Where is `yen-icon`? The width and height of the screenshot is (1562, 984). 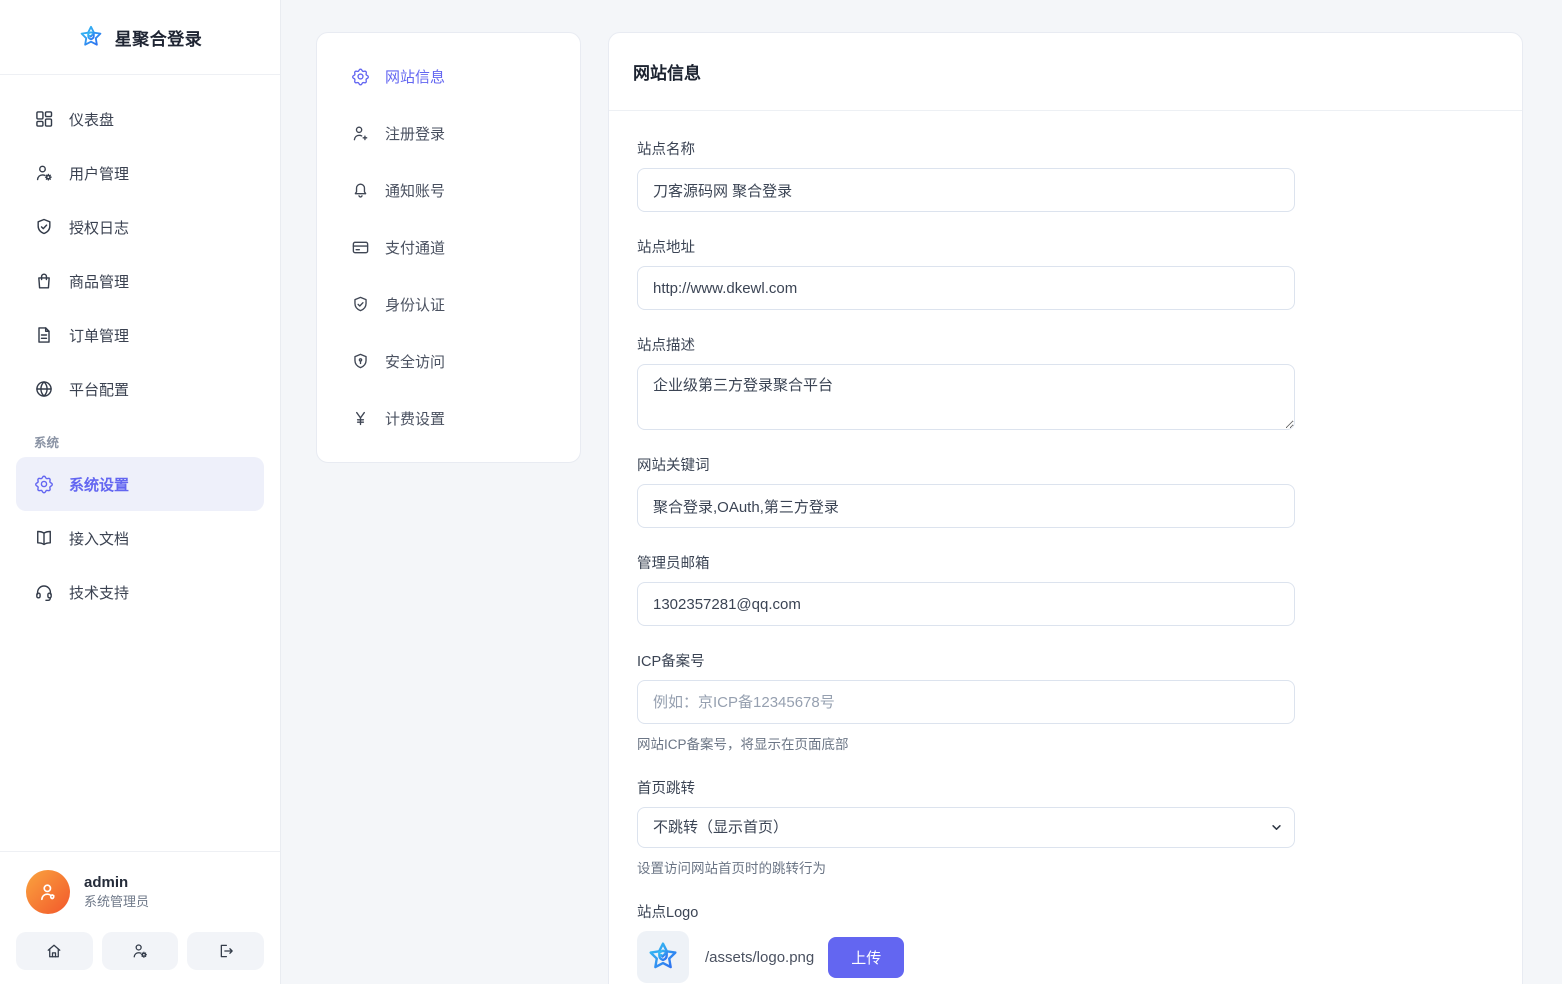 yen-icon is located at coordinates (360, 418).